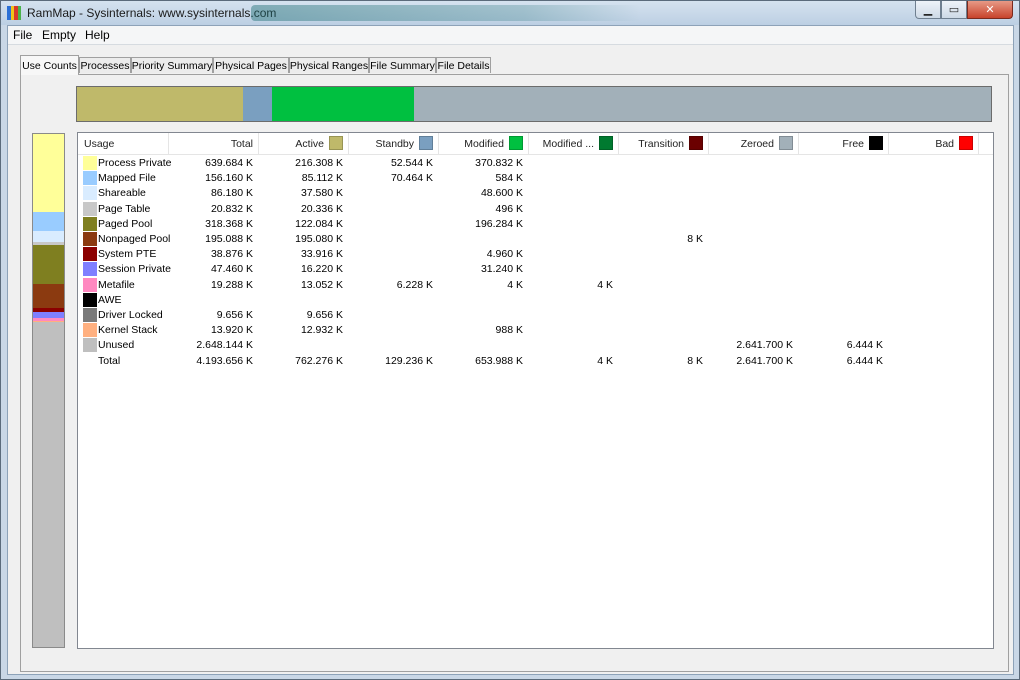  What do you see at coordinates (928, 10) in the screenshot?
I see `minimize-button: ▁` at bounding box center [928, 10].